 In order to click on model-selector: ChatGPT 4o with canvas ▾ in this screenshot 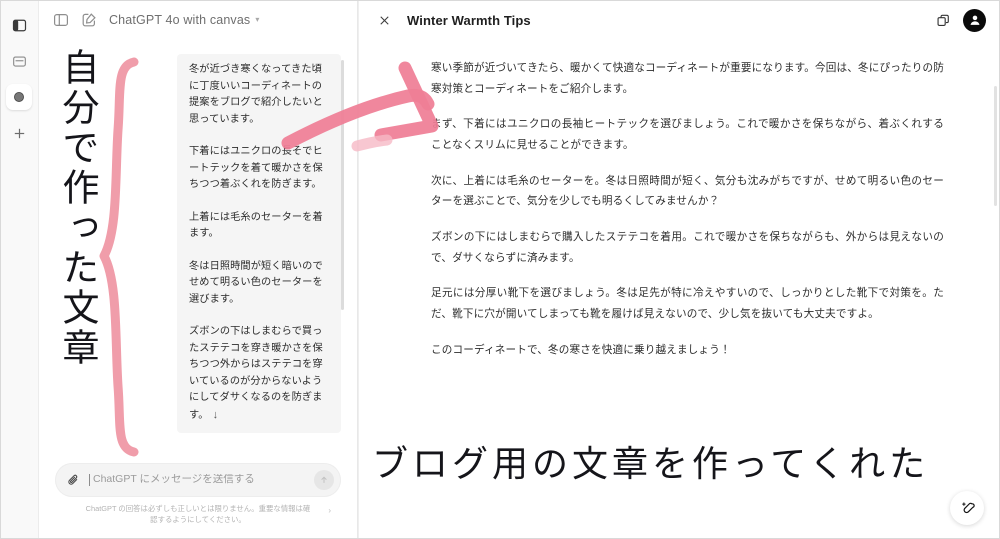, I will do `click(184, 20)`.